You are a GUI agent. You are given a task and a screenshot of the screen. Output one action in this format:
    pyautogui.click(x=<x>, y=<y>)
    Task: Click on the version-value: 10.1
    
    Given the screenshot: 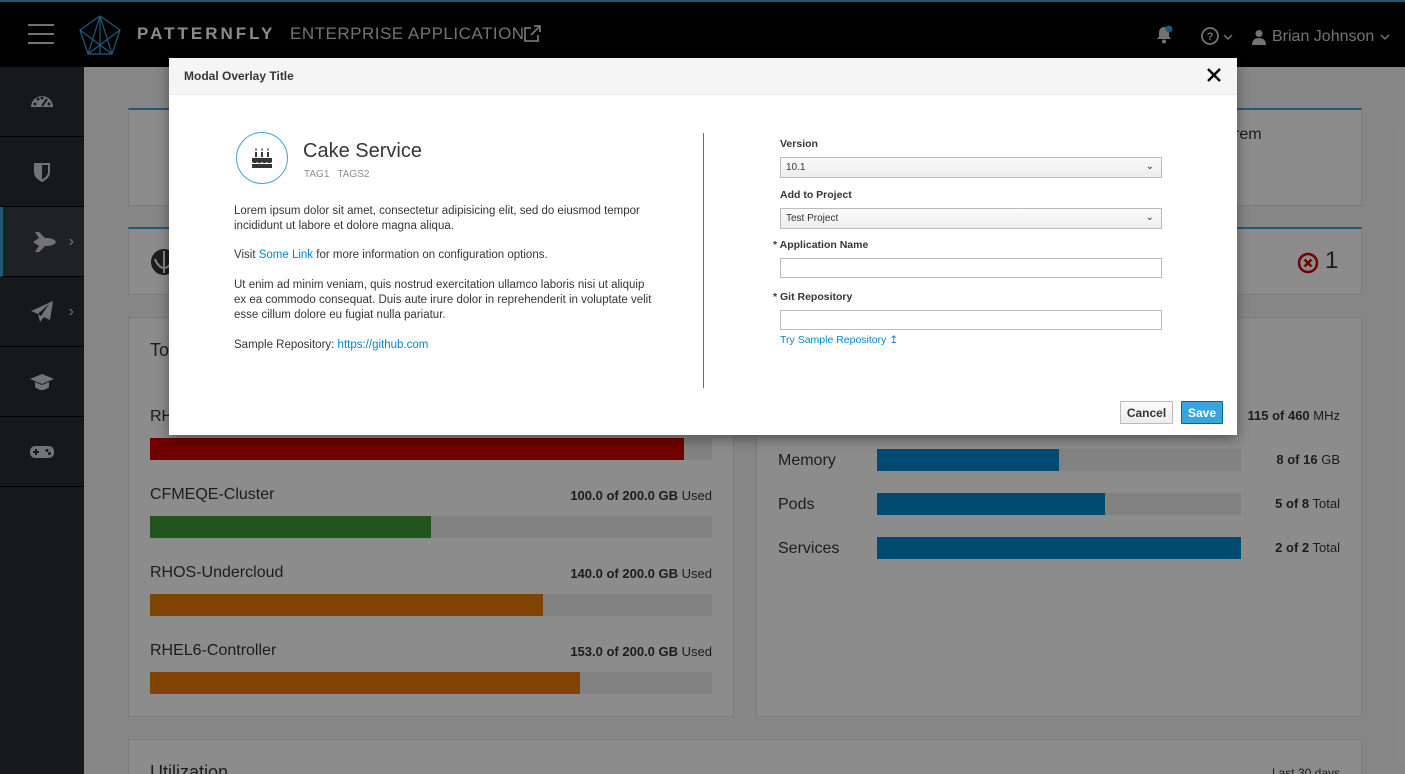 What is the action you would take?
    pyautogui.click(x=796, y=167)
    